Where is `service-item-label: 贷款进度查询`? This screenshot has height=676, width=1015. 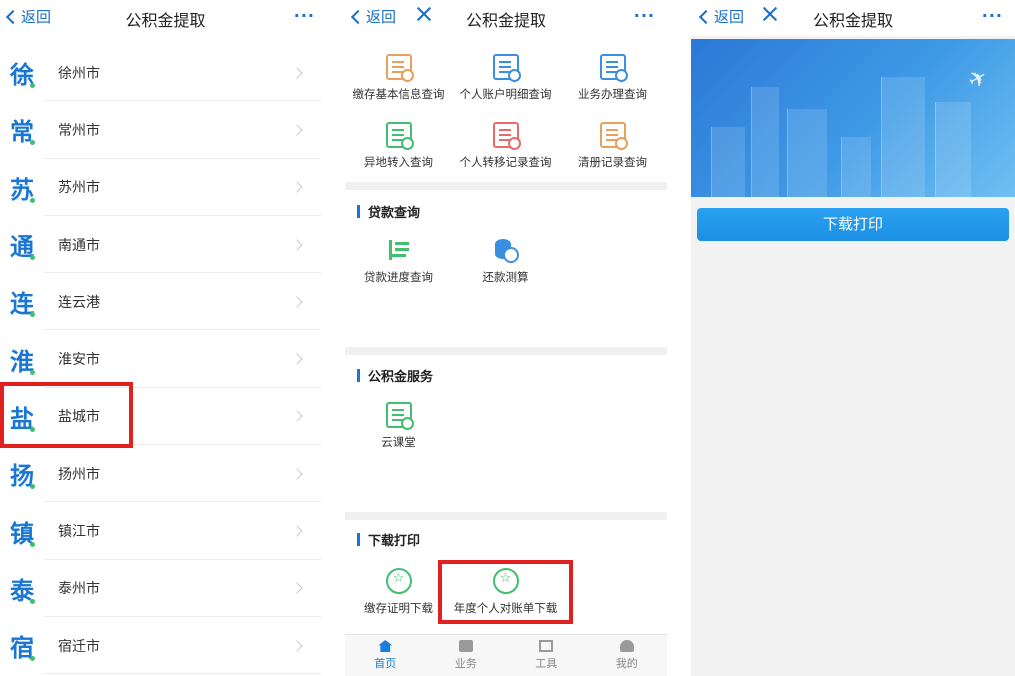 service-item-label: 贷款进度查询 is located at coordinates (398, 277).